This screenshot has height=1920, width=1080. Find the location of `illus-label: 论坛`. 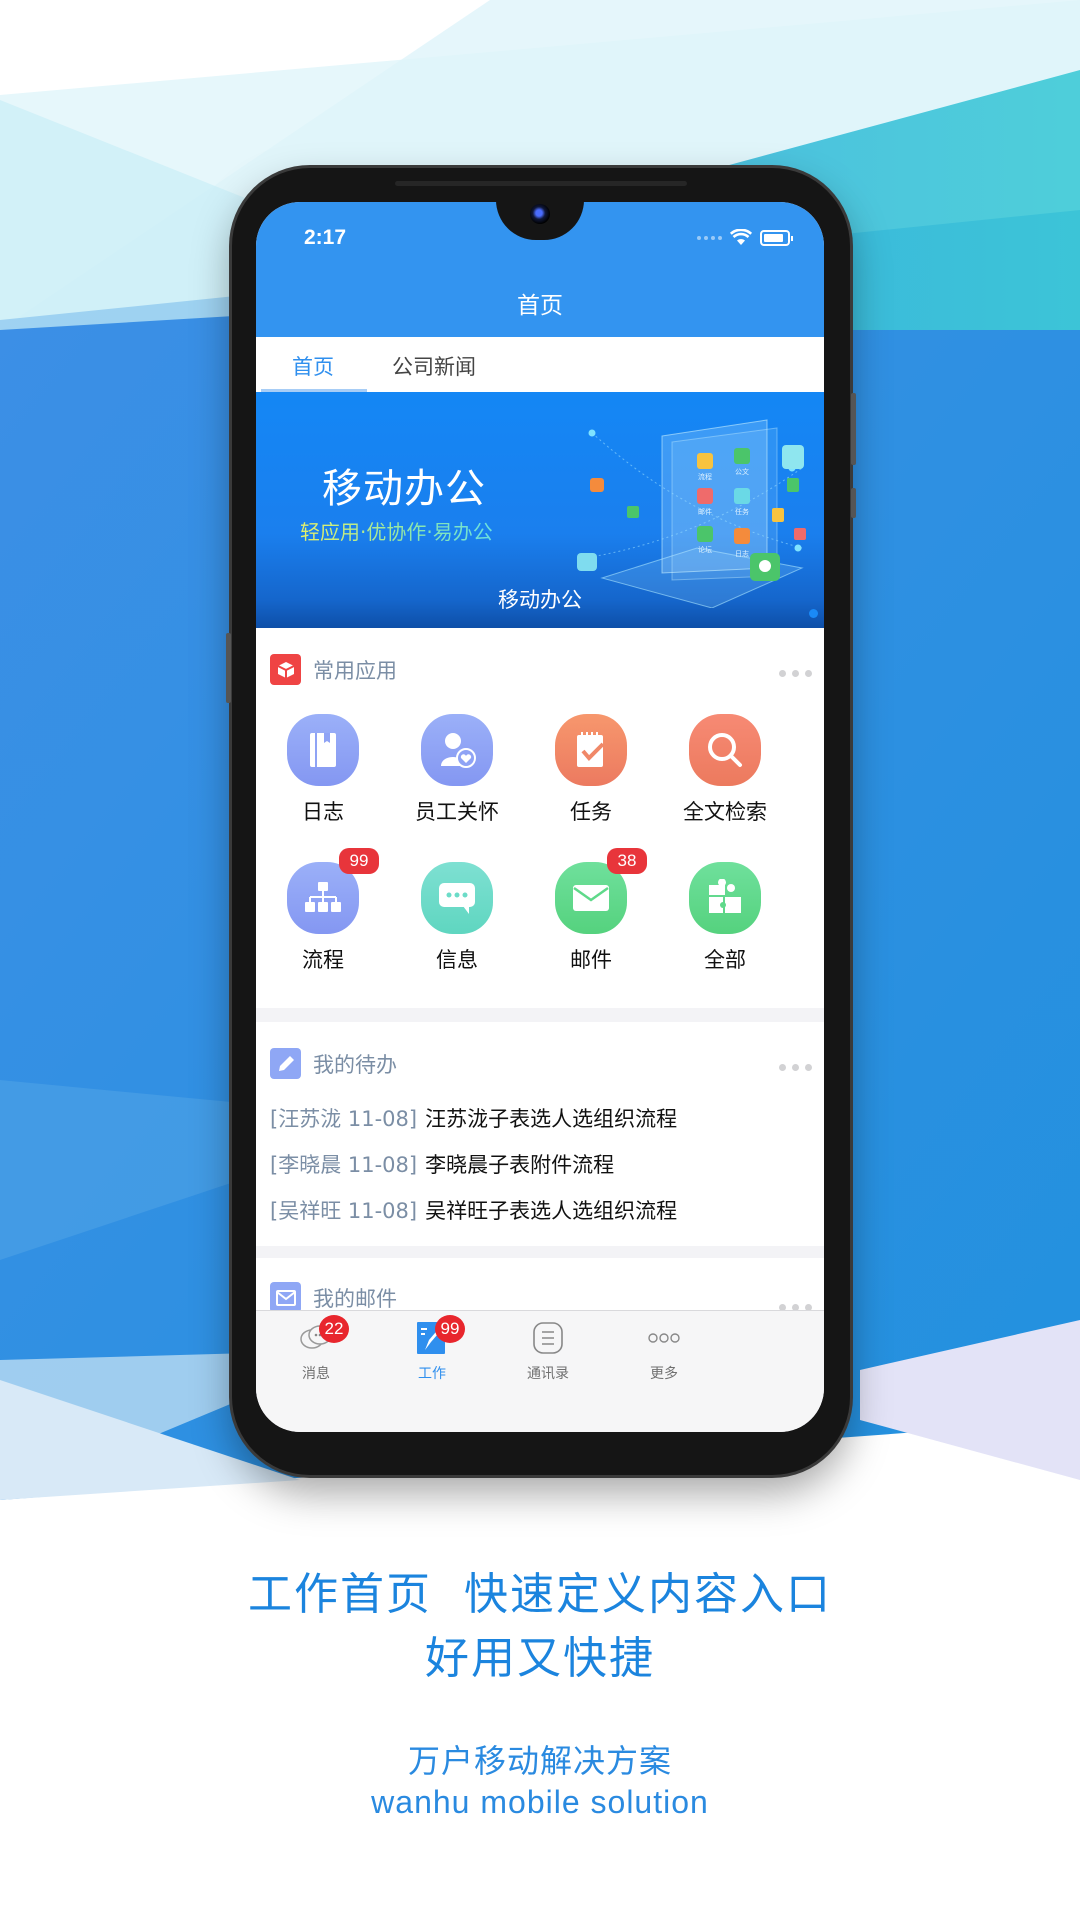

illus-label: 论坛 is located at coordinates (705, 549).